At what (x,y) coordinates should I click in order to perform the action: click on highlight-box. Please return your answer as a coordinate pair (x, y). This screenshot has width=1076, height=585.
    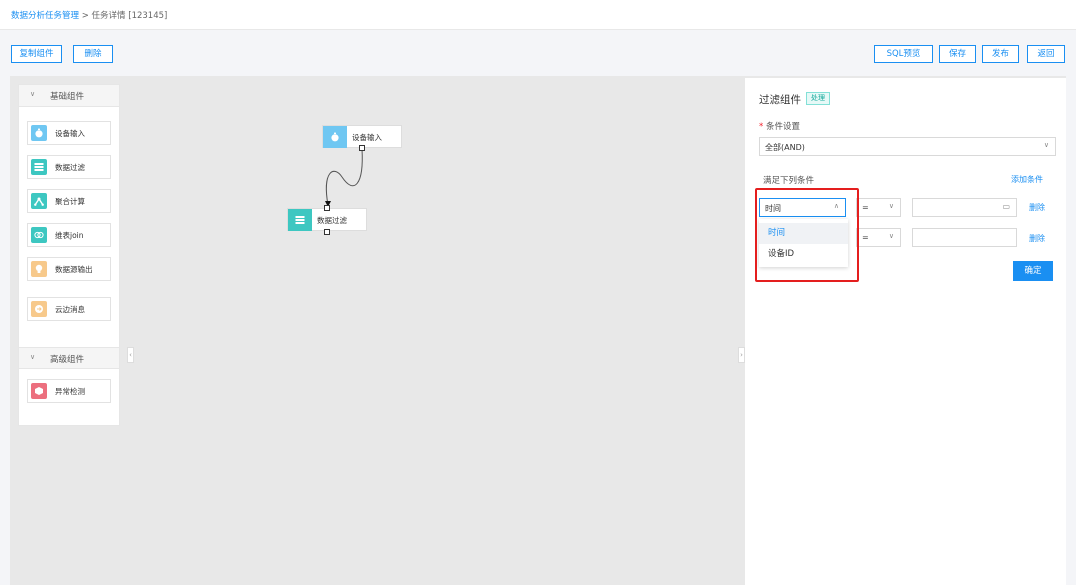
    Looking at the image, I should click on (807, 235).